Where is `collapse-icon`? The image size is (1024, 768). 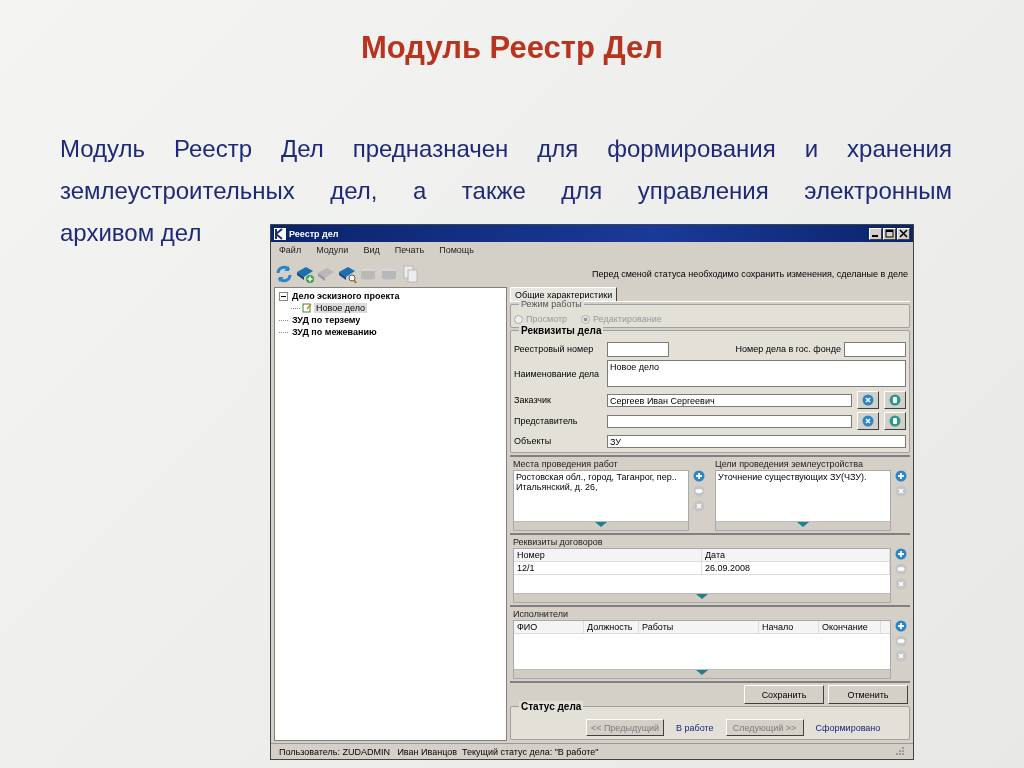 collapse-icon is located at coordinates (283, 296).